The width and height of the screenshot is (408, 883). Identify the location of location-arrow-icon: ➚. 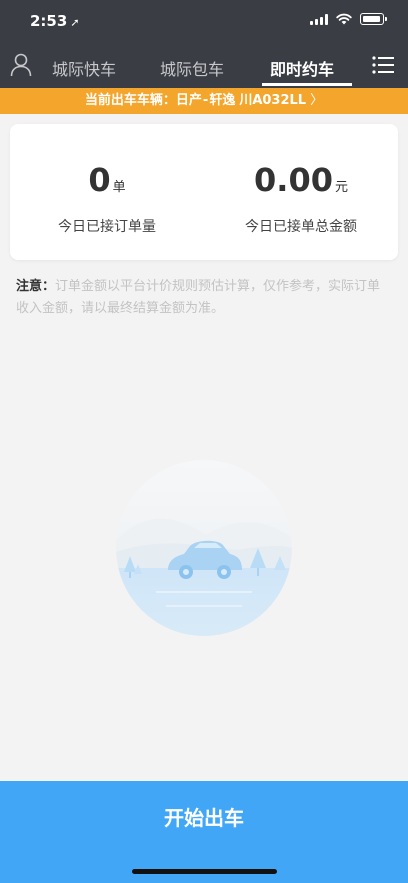
(75, 22).